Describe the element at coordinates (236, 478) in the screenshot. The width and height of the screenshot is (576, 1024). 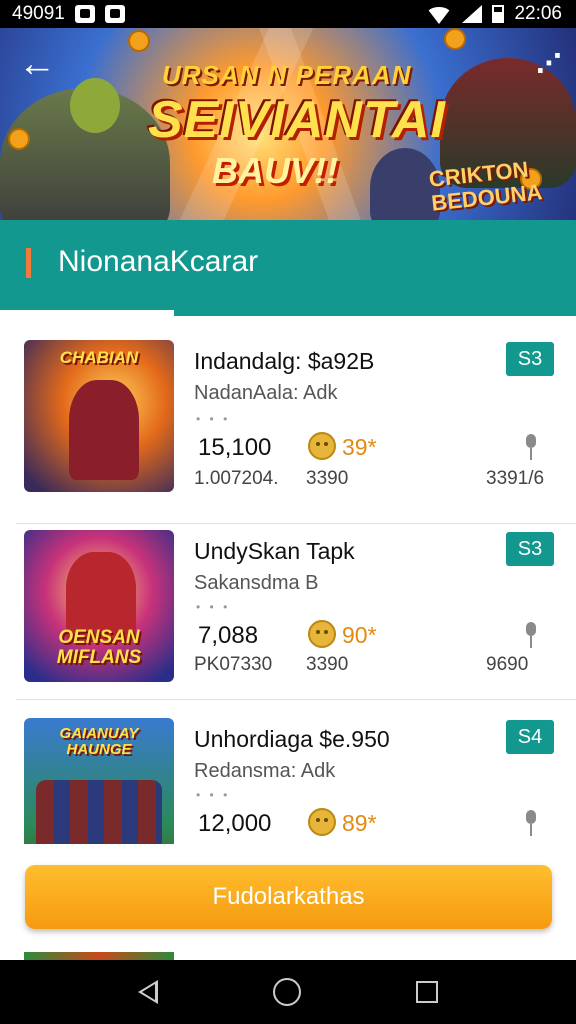
I see `item-stat-left: 1.007204.` at that location.